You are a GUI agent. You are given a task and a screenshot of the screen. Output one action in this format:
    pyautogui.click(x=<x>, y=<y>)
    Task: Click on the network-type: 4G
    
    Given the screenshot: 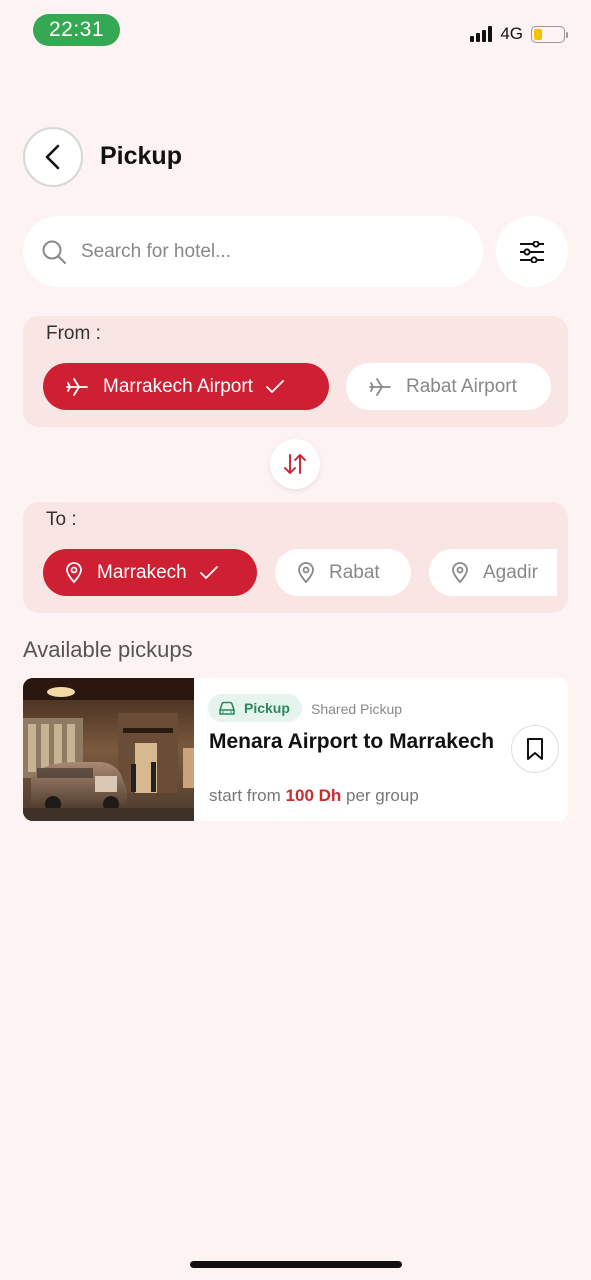 What is the action you would take?
    pyautogui.click(x=511, y=33)
    